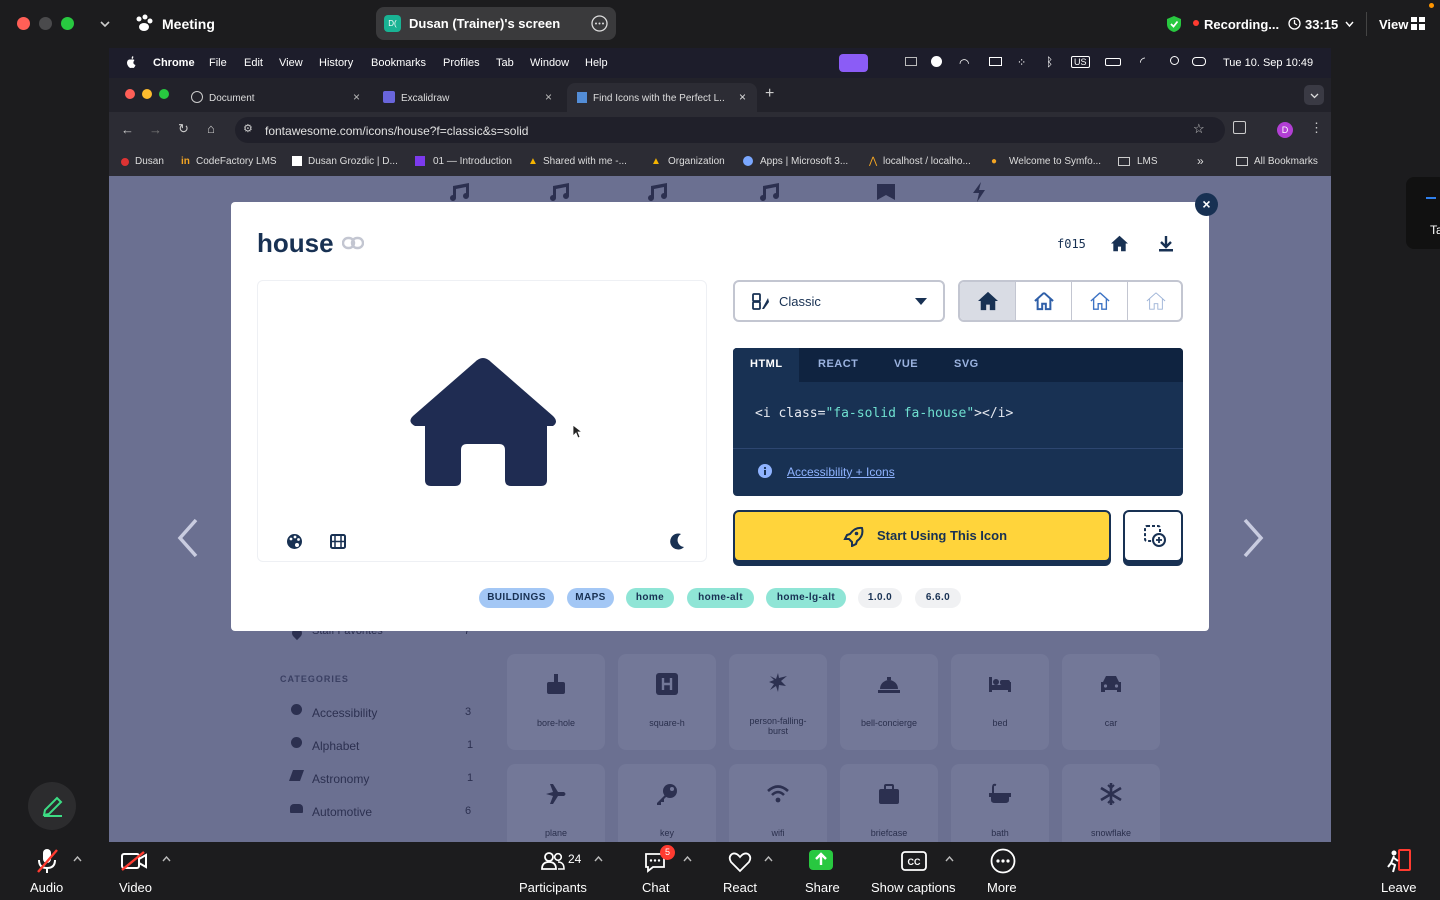 The width and height of the screenshot is (1440, 900). I want to click on tab-svg: SVG, so click(966, 364).